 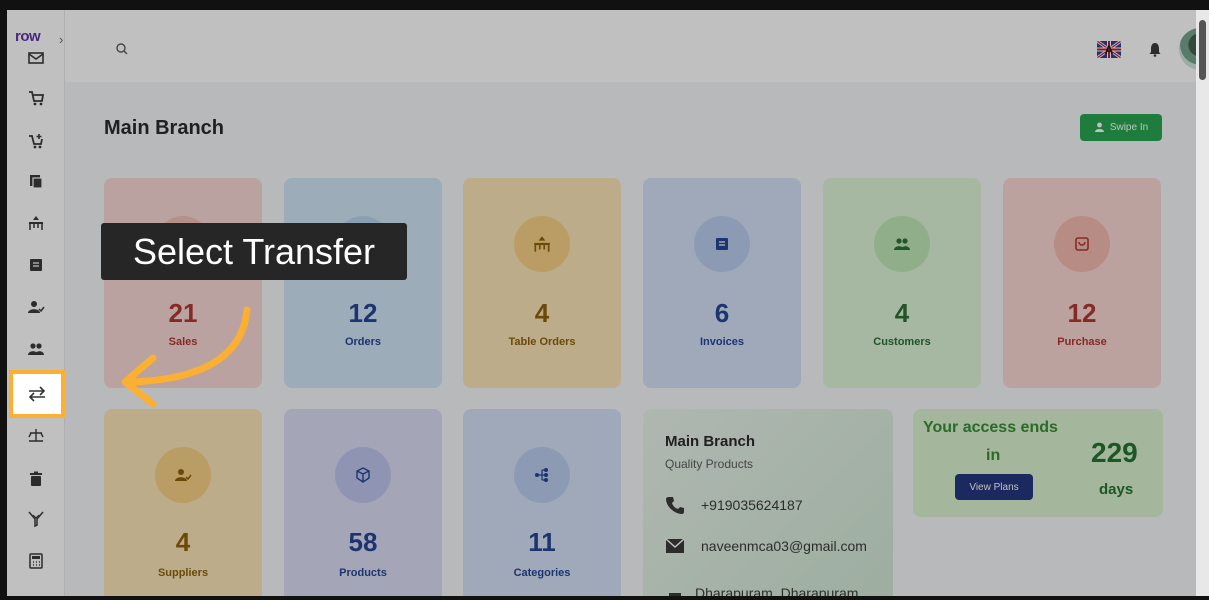 I want to click on branch-name: Main Branch, so click(x=710, y=441).